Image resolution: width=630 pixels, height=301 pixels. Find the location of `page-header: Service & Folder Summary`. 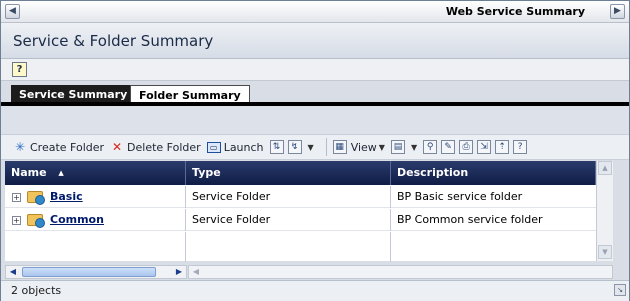

page-header: Service & Folder Summary is located at coordinates (315, 41).